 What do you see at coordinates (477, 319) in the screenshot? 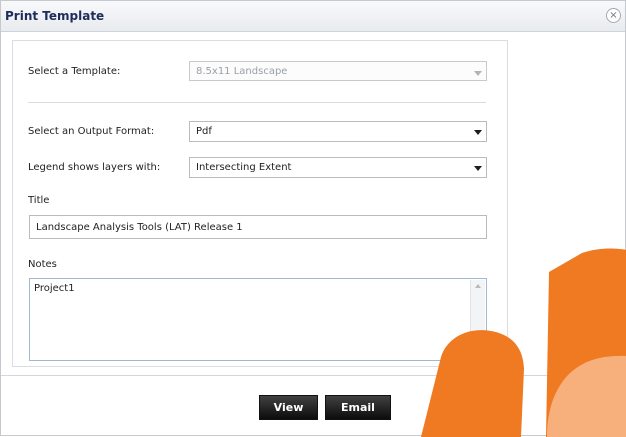
I see `notes-scrollbar` at bounding box center [477, 319].